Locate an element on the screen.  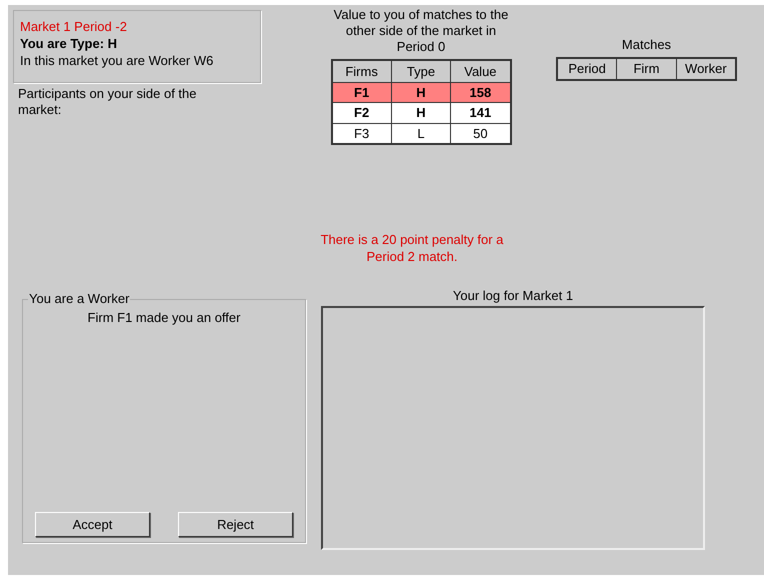
column-header: Type is located at coordinates (421, 71).